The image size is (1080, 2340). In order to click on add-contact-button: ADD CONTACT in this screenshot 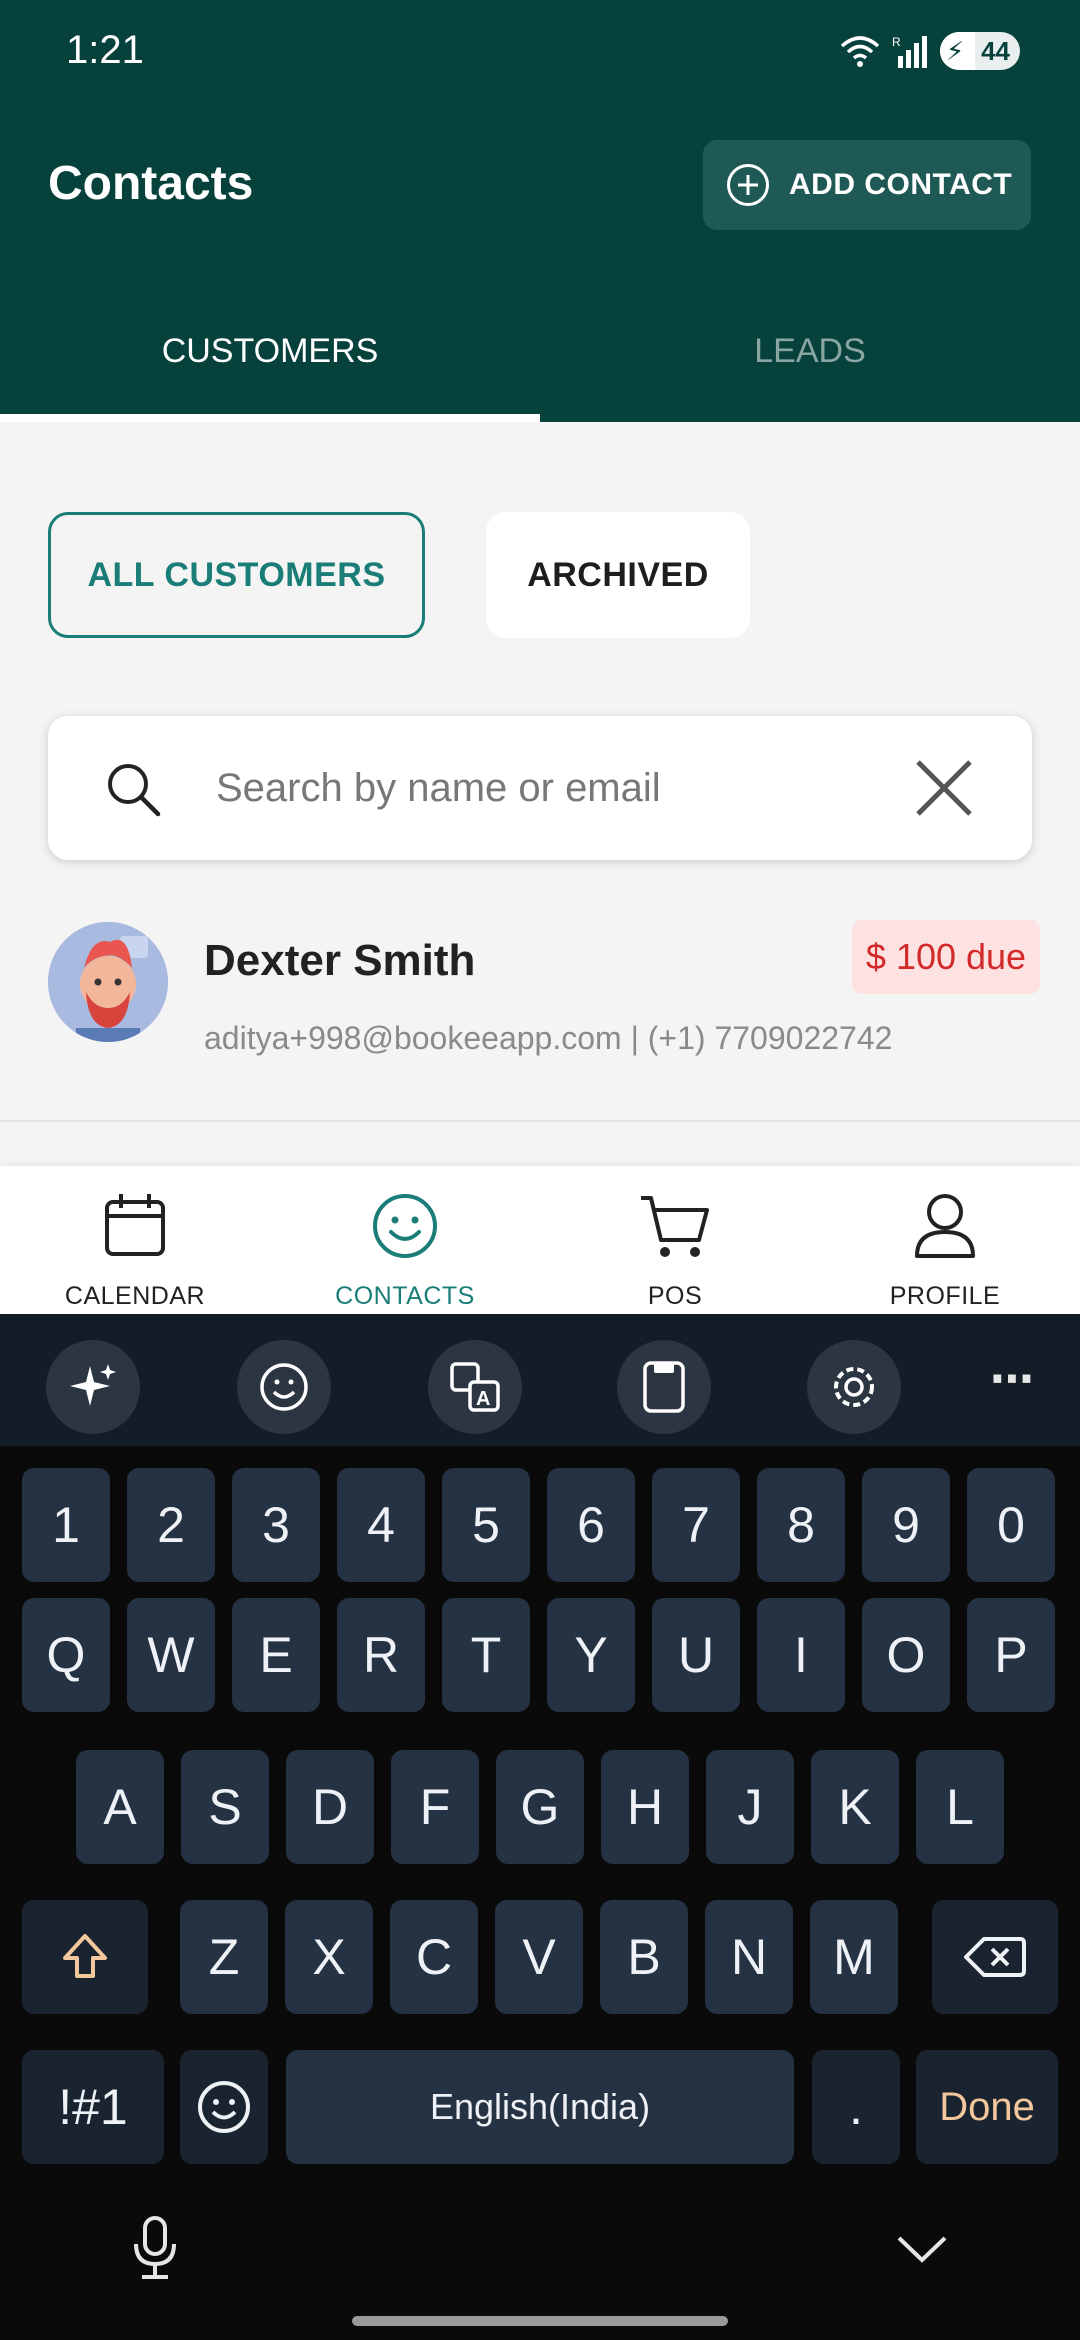, I will do `click(867, 185)`.